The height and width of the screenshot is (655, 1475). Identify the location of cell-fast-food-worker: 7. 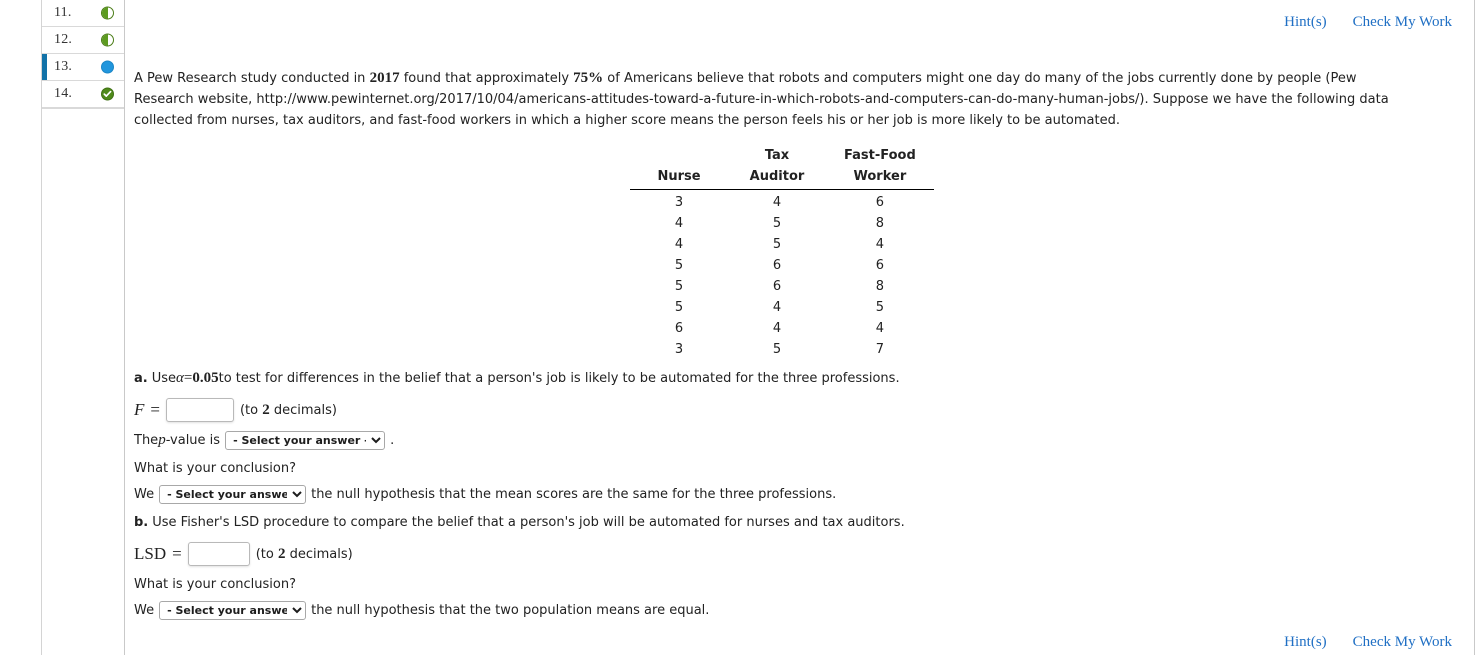
(880, 349).